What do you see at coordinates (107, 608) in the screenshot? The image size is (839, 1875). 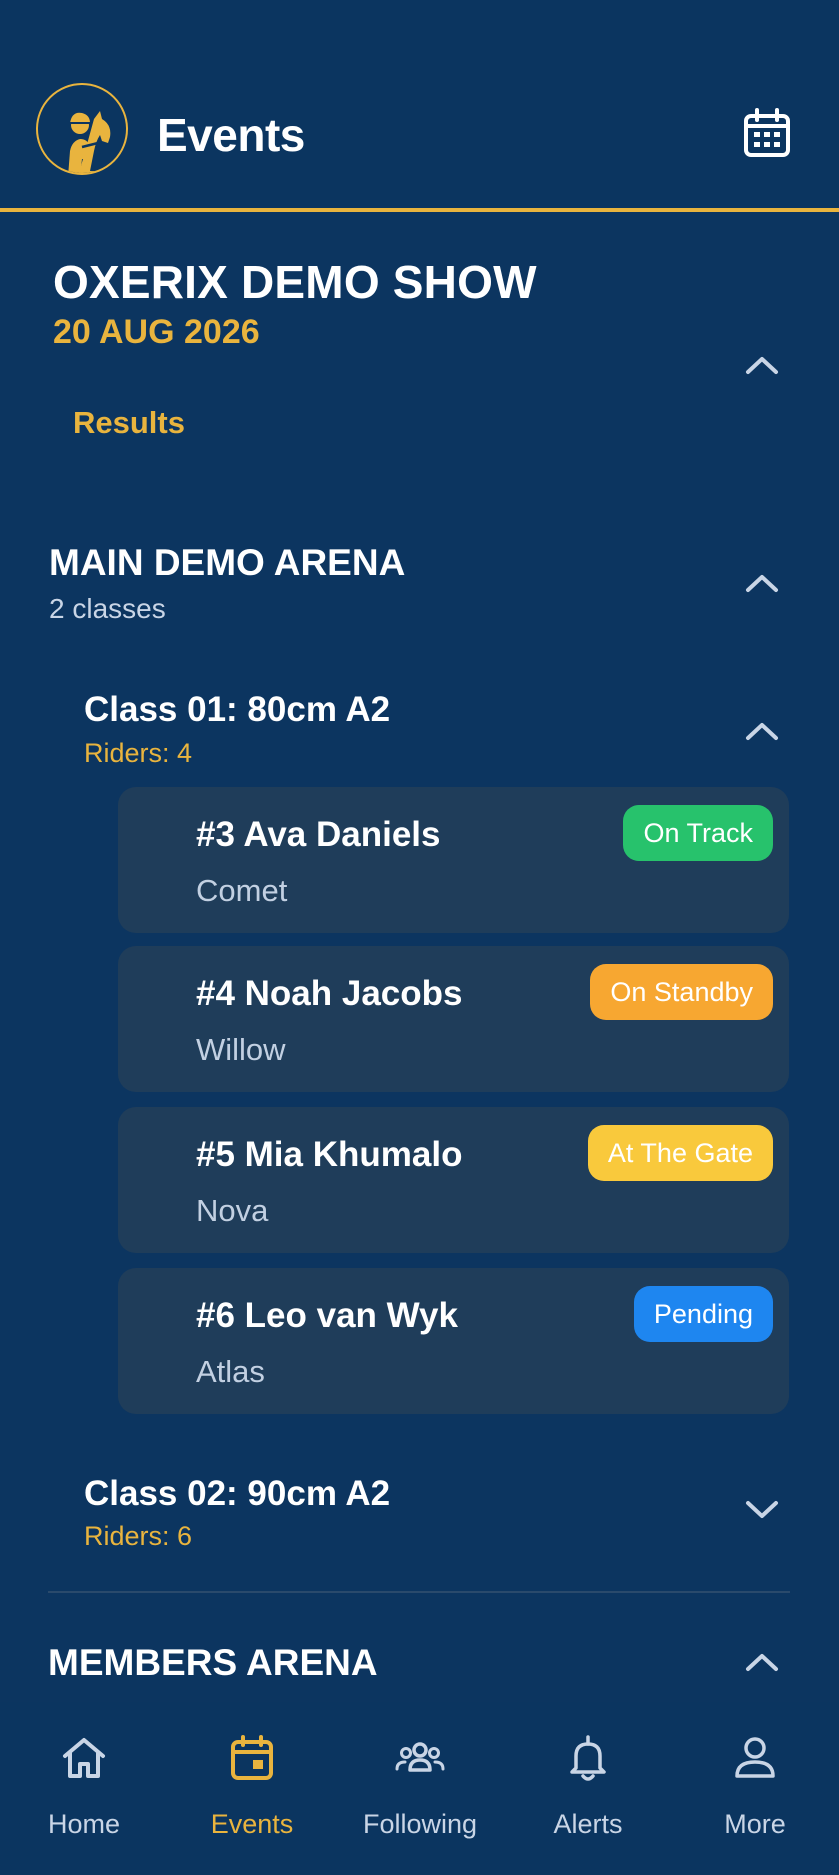 I see `arena-class-count: 2 classes` at bounding box center [107, 608].